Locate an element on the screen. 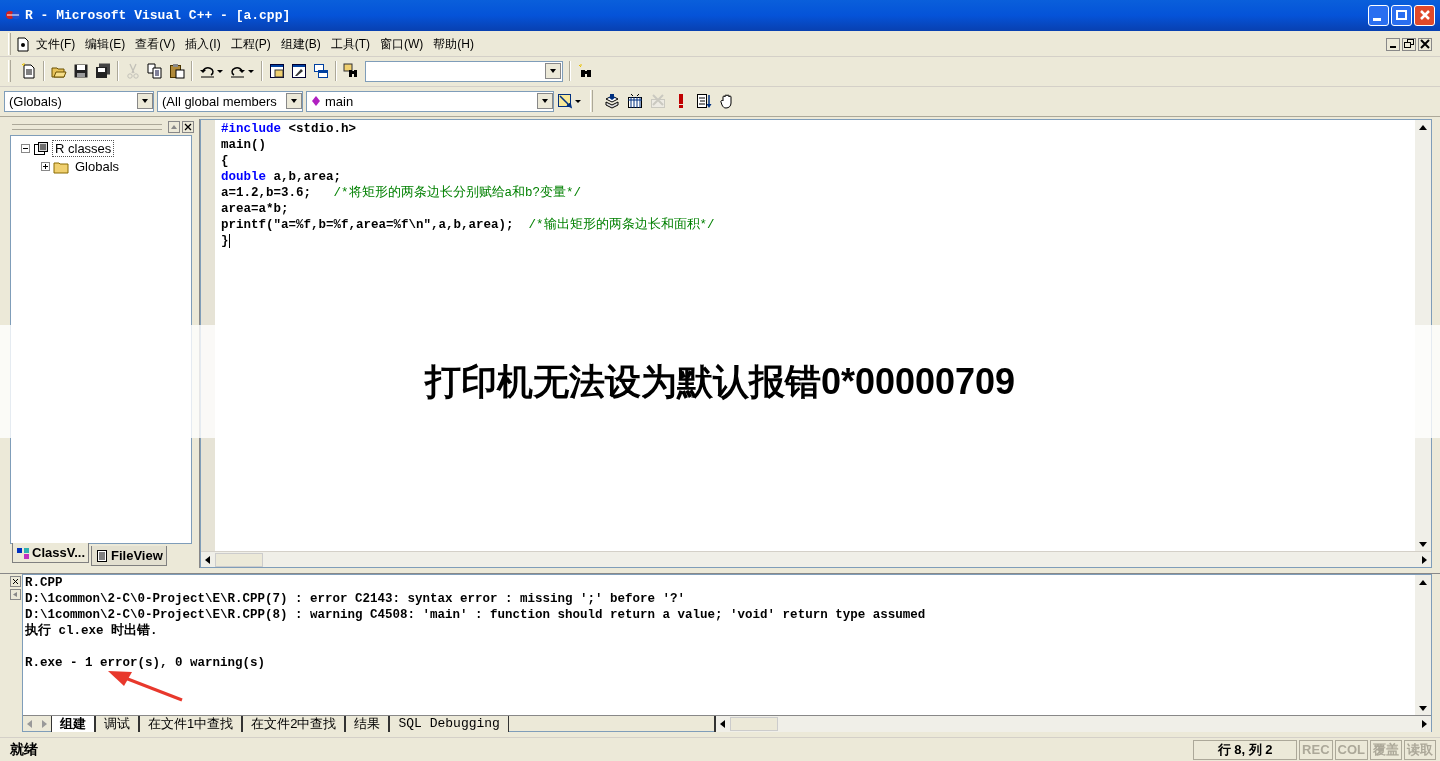 The height and width of the screenshot is (761, 1440). status-indicator: 读取 is located at coordinates (1420, 749).